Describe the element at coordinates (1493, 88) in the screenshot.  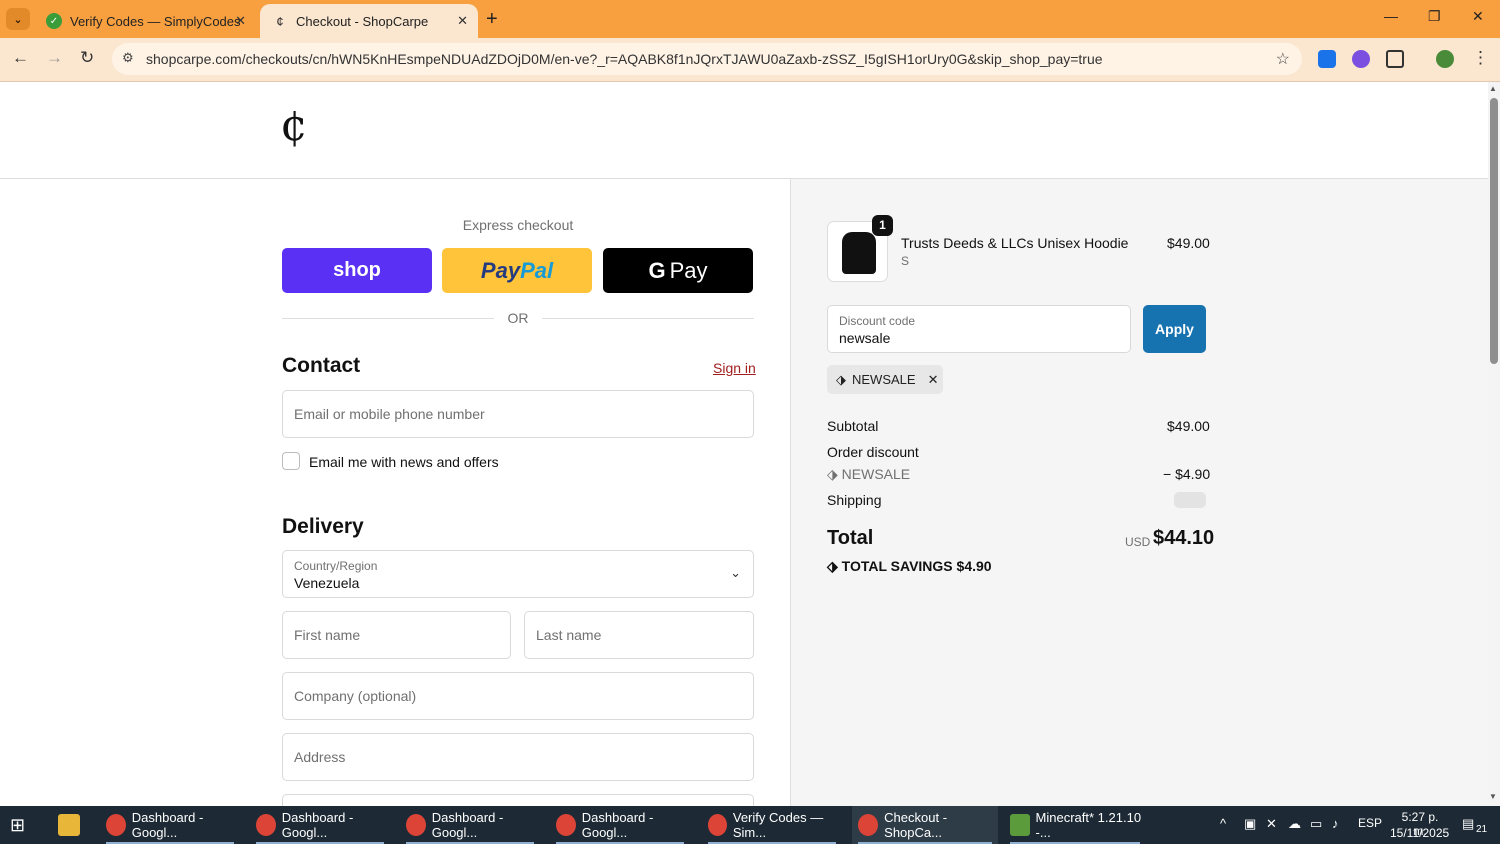
I see `scroll-up-icon: ▲` at that location.